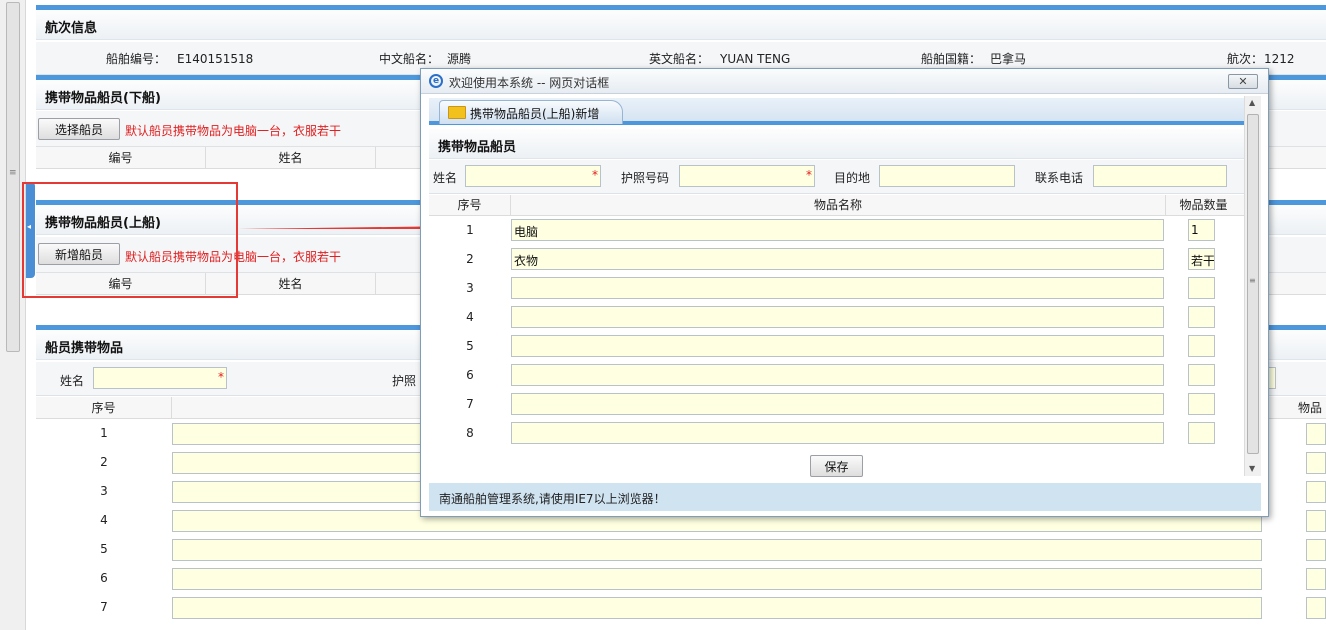 The image size is (1326, 630). Describe the element at coordinates (535, 114) in the screenshot. I see `tab-label: 携带物品船员(上船)新增` at that location.